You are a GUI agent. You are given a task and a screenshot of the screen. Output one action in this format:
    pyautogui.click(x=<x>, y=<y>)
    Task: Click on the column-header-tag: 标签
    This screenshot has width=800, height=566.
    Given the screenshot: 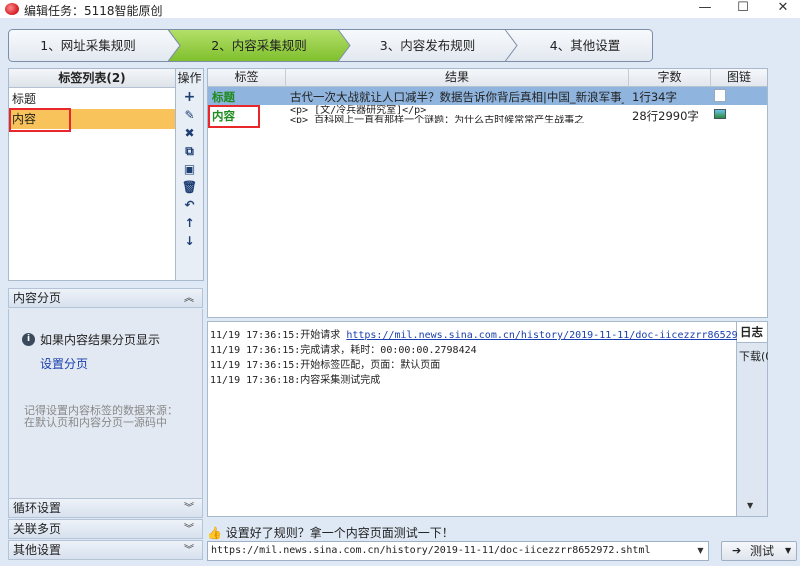 What is the action you would take?
    pyautogui.click(x=247, y=78)
    